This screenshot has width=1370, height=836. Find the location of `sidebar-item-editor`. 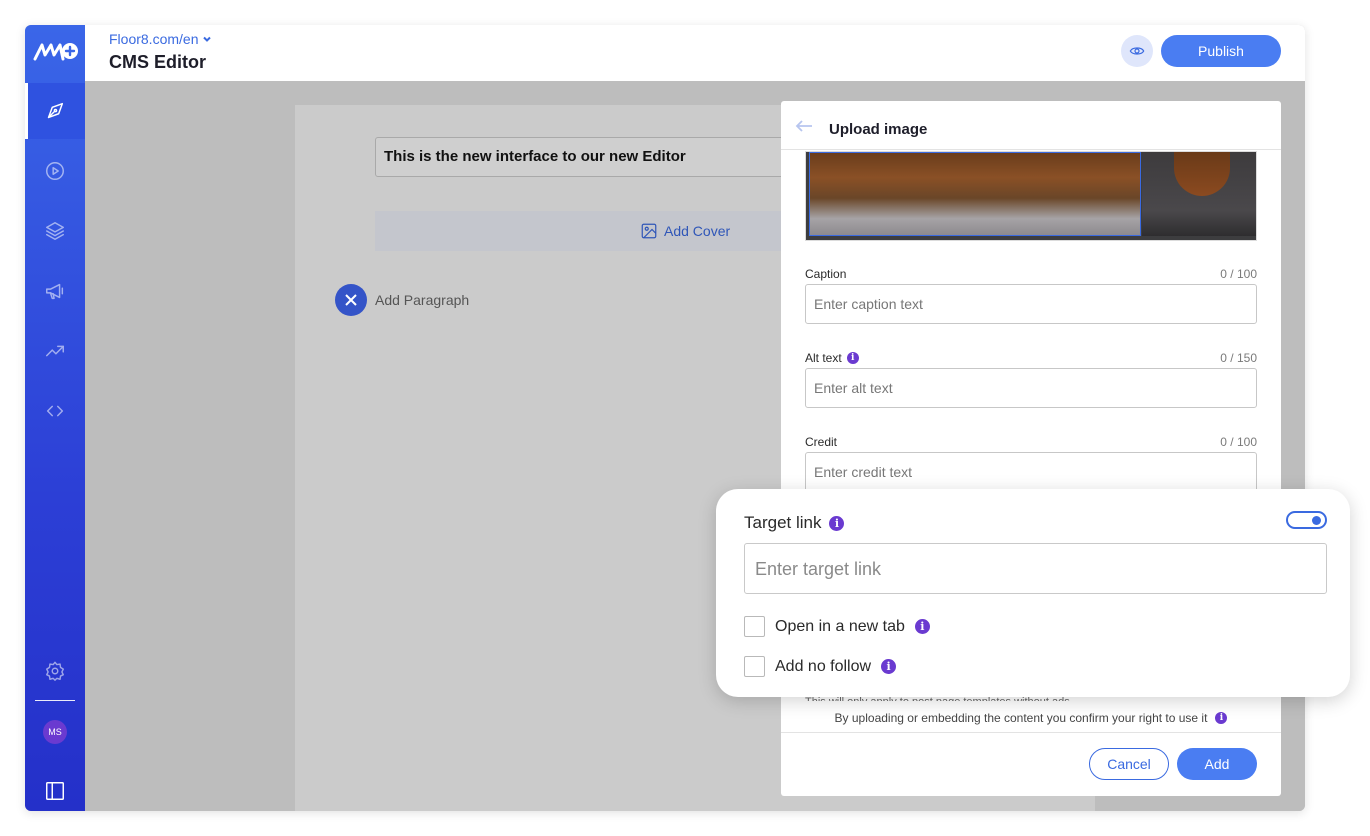

sidebar-item-editor is located at coordinates (55, 111).